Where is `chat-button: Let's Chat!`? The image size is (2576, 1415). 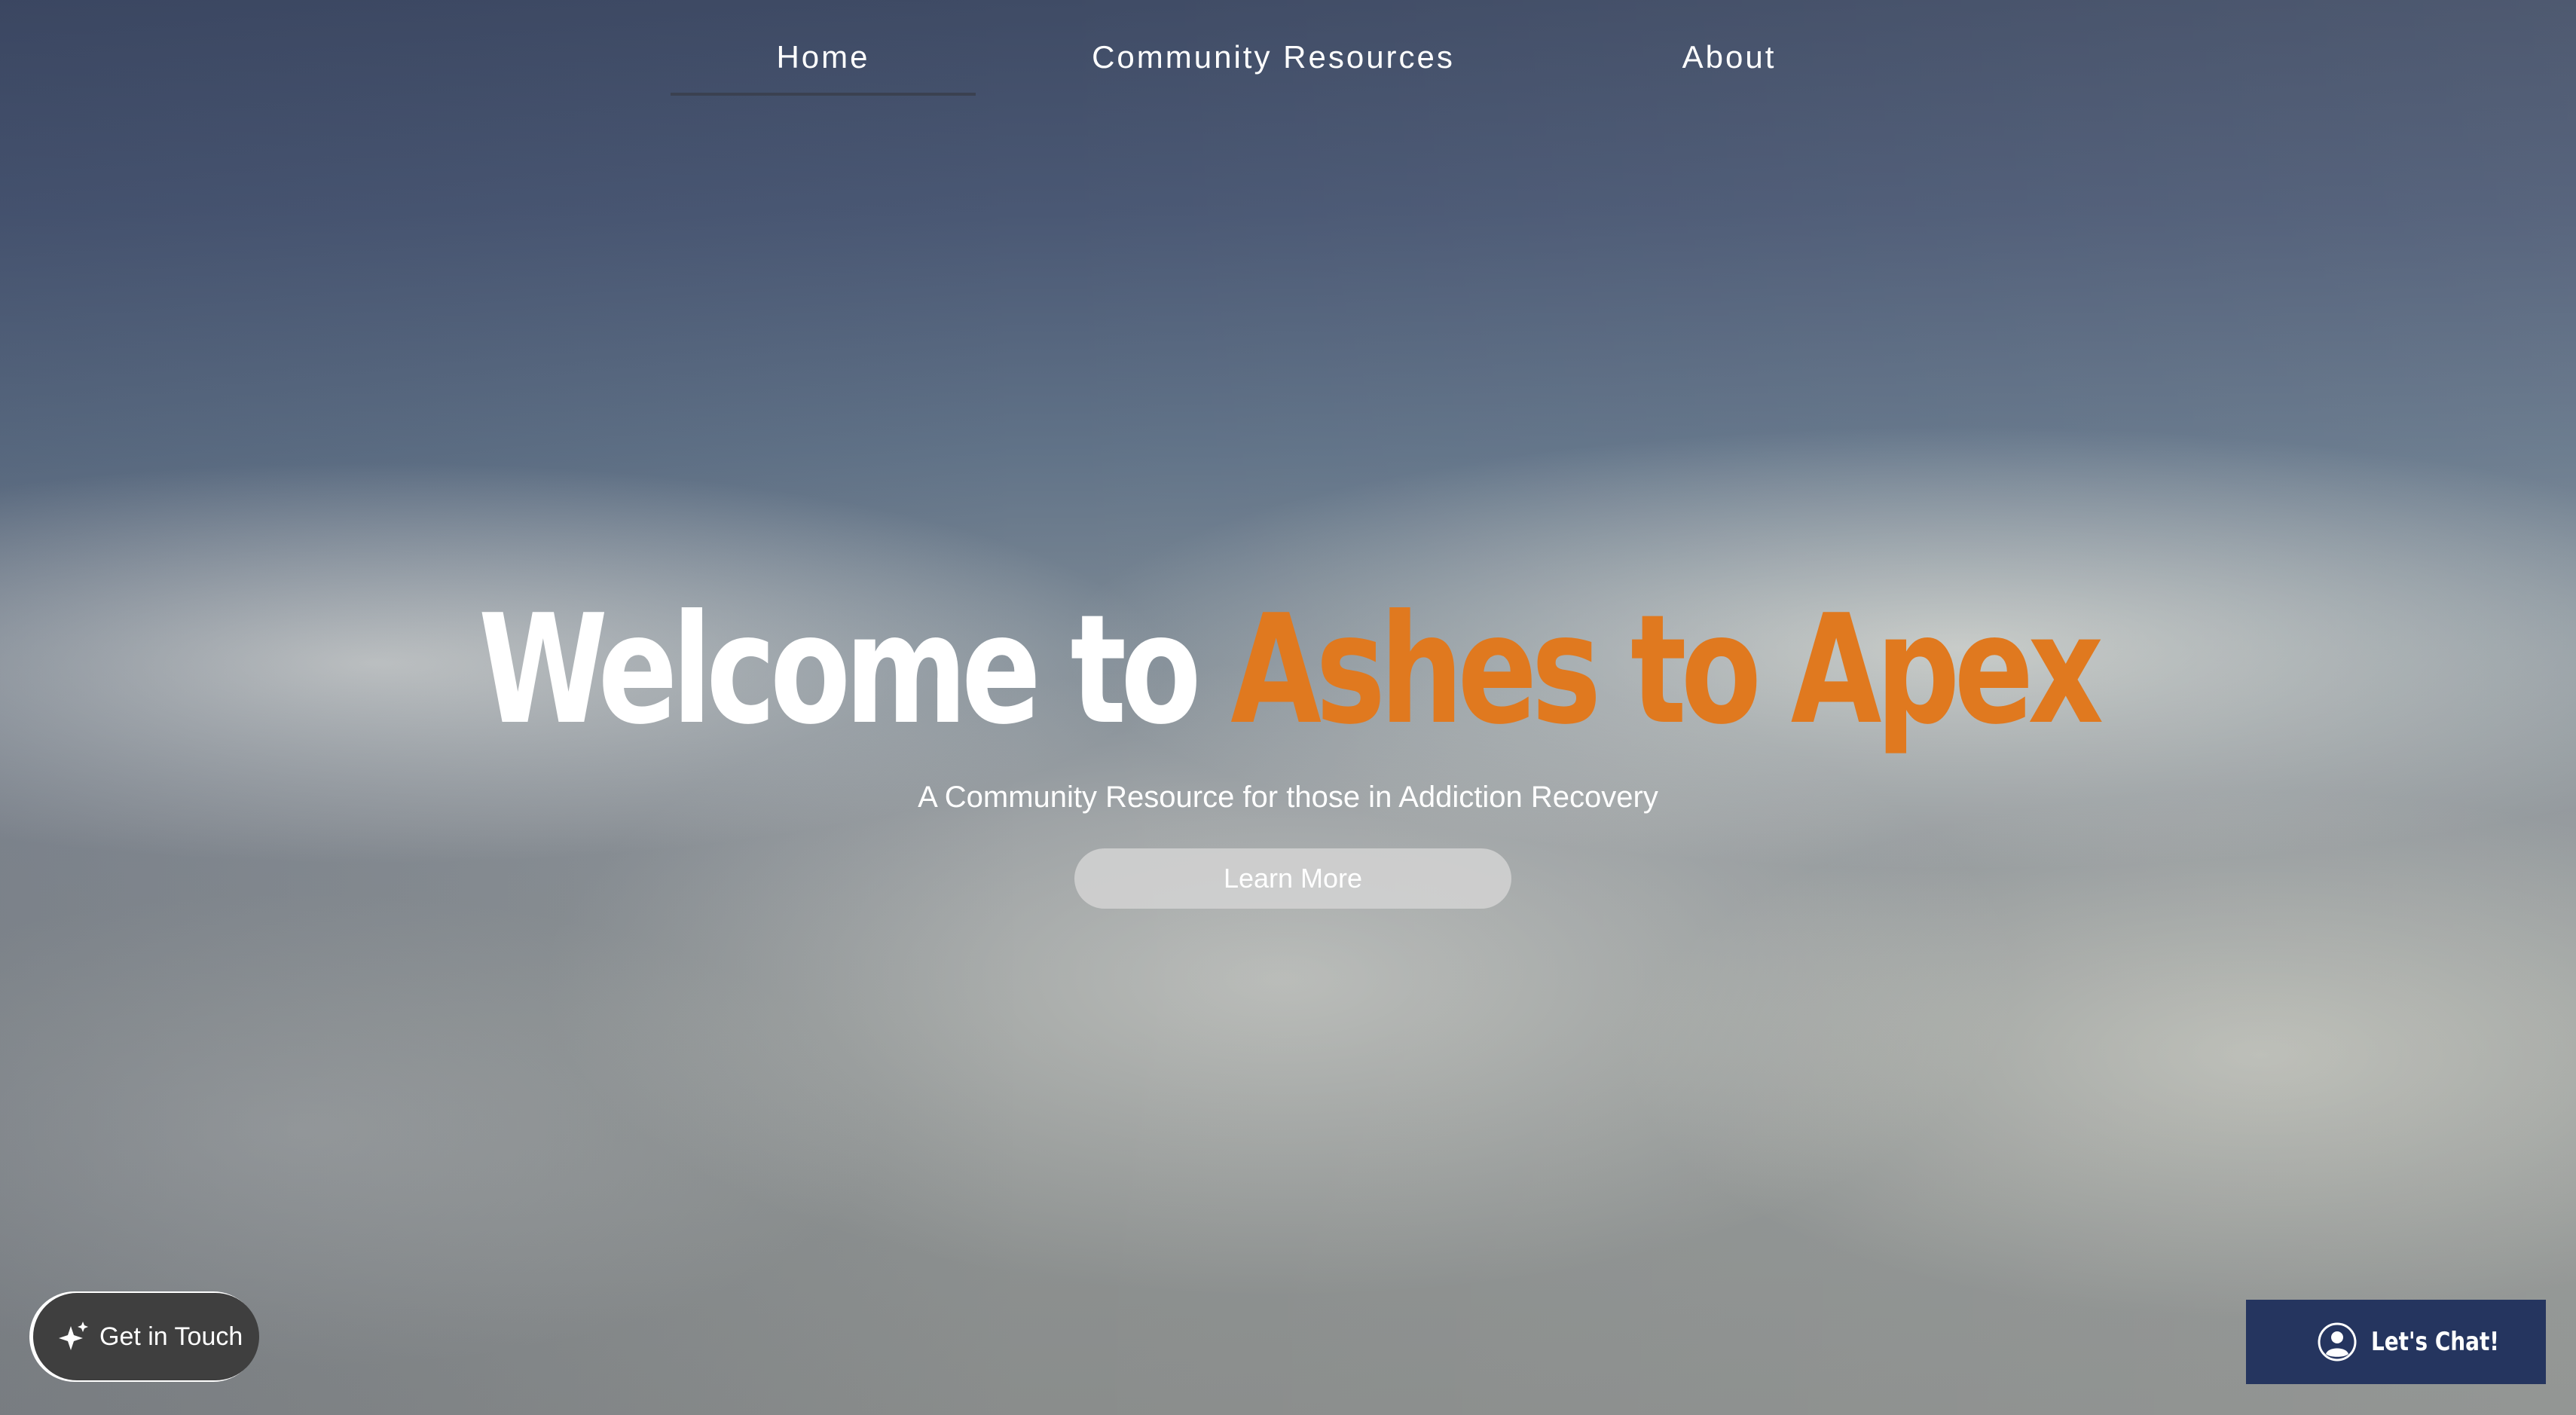
chat-button: Let's Chat! is located at coordinates (2396, 1342).